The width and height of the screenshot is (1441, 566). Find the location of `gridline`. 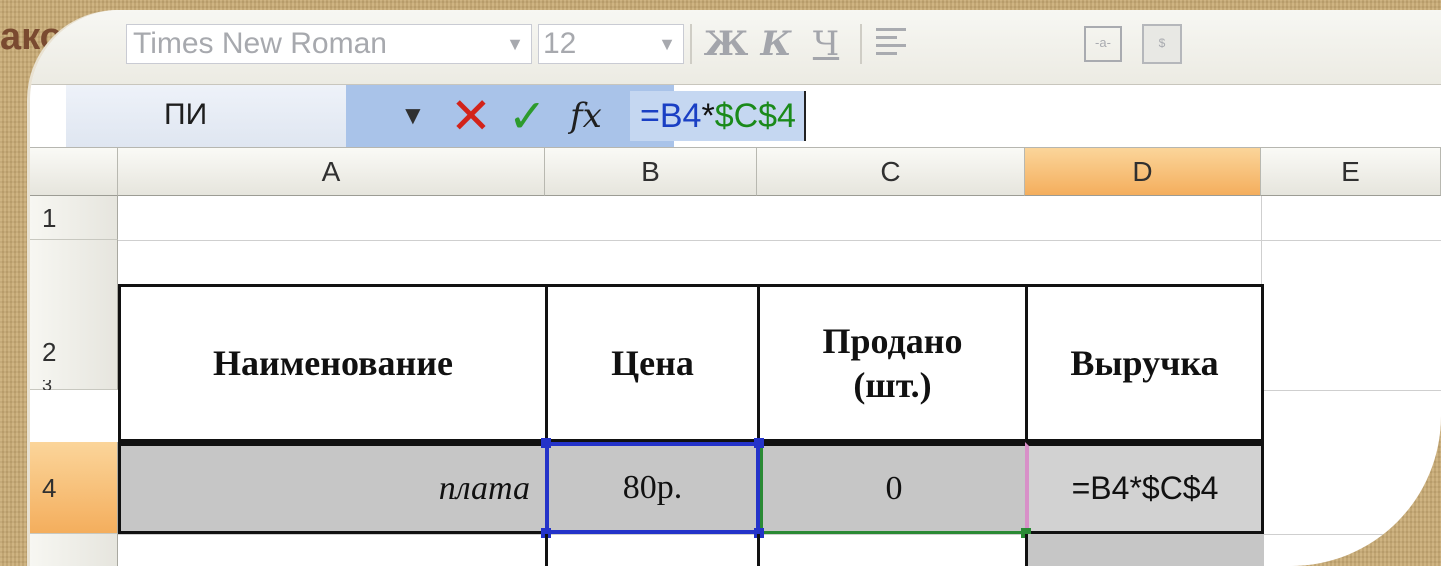

gridline is located at coordinates (779, 240).